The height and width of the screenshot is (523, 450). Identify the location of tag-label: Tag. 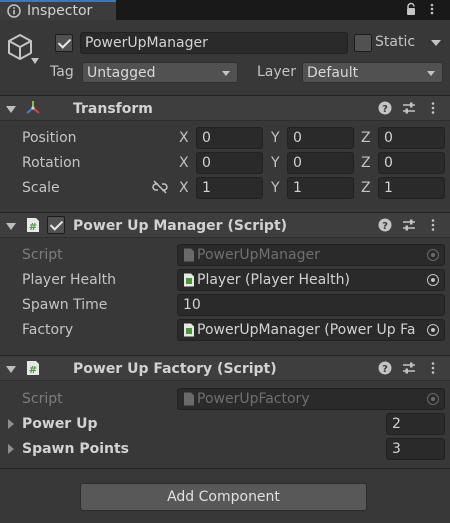
(62, 72).